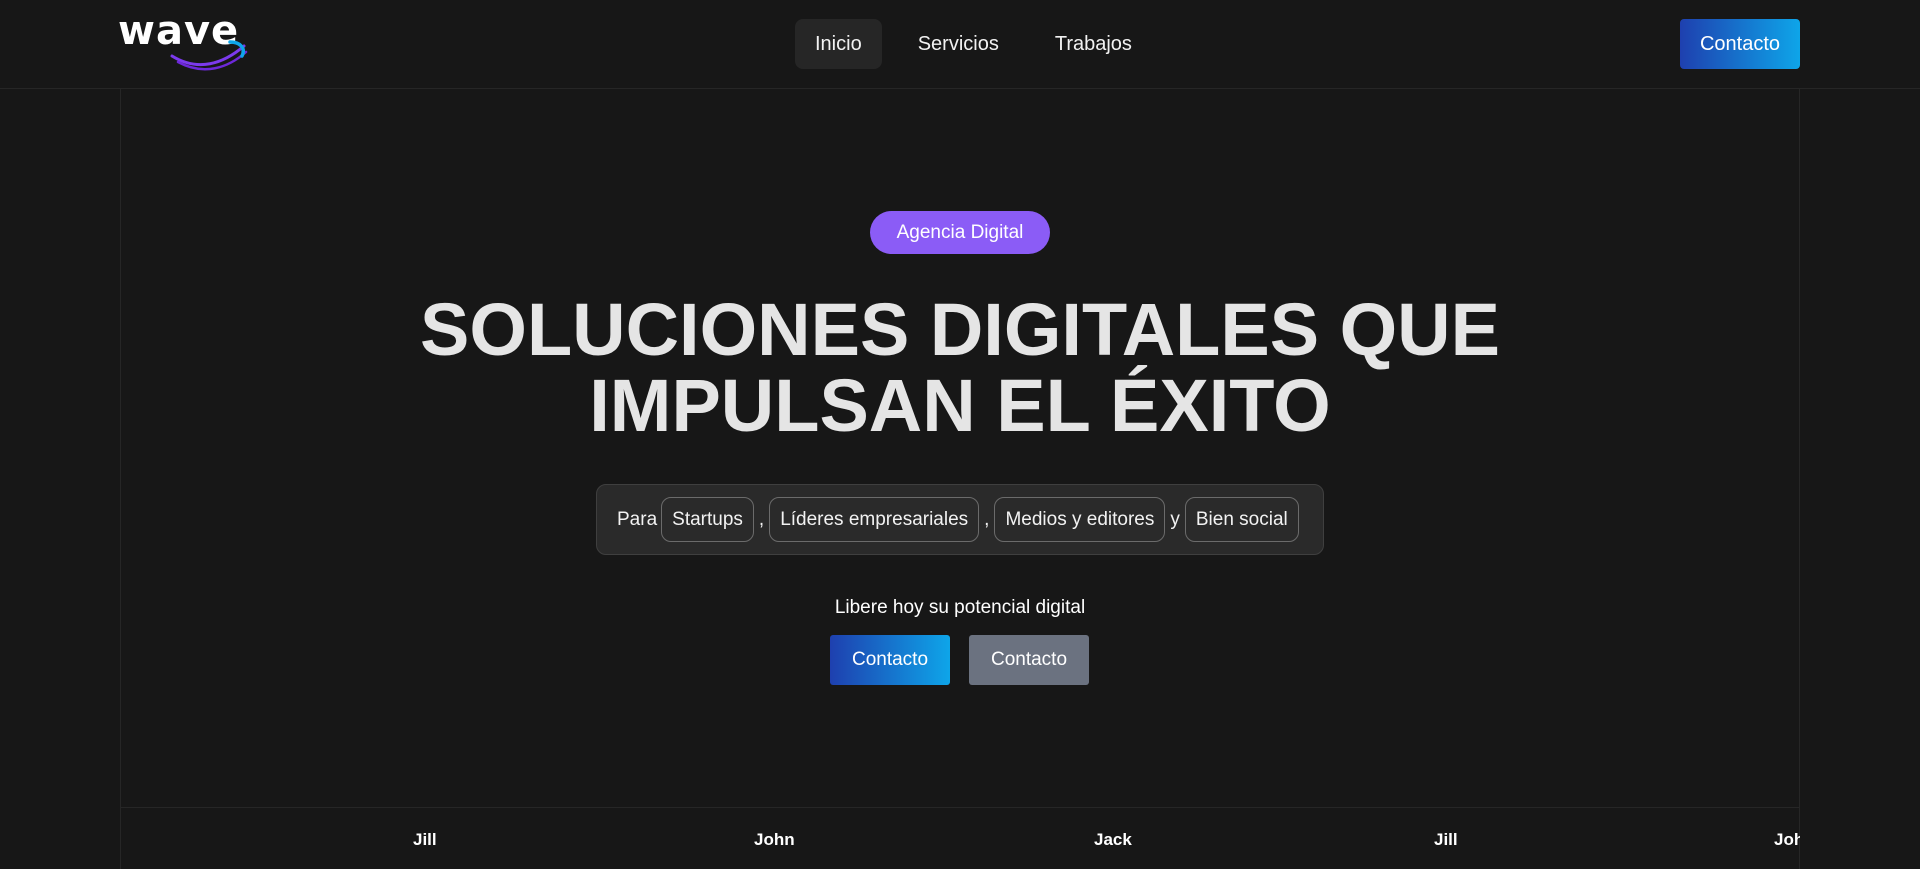  I want to click on nav-item-servicios: Servicios, so click(958, 44).